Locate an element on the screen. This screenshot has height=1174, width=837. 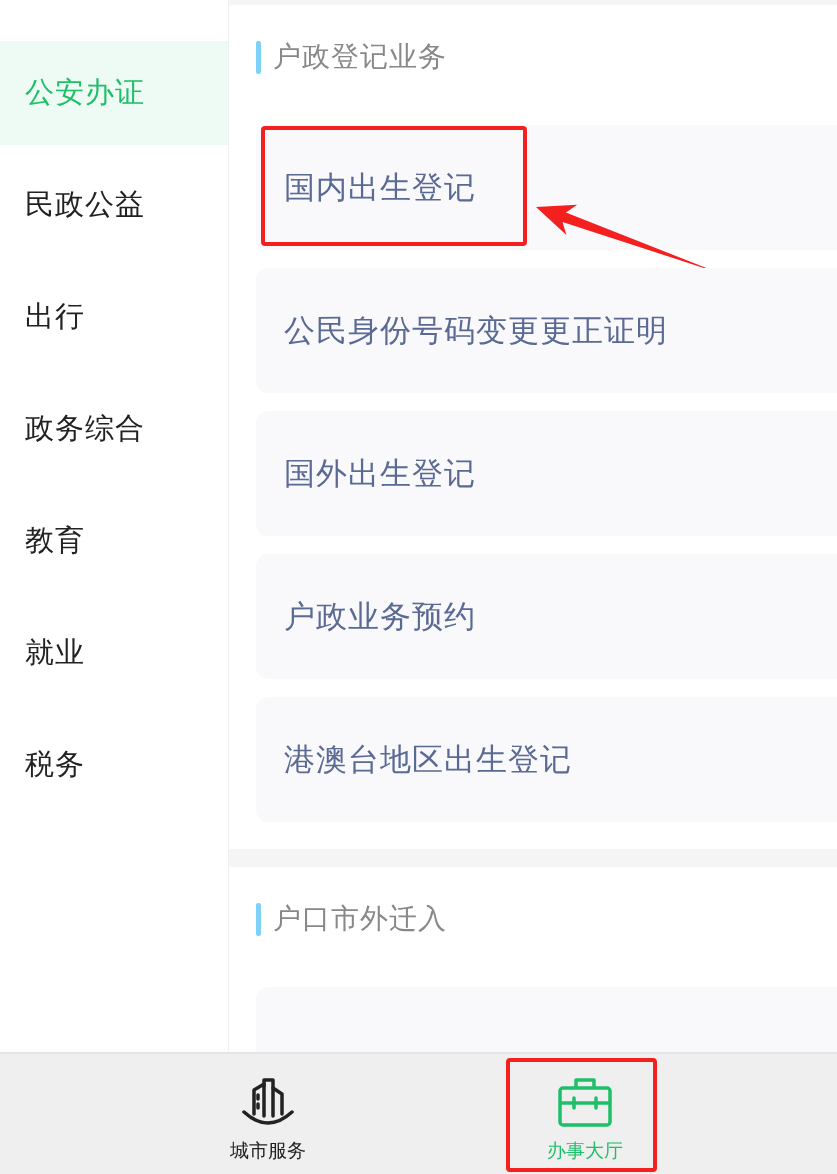
service-card: 国内出生登记 is located at coordinates (546, 187).